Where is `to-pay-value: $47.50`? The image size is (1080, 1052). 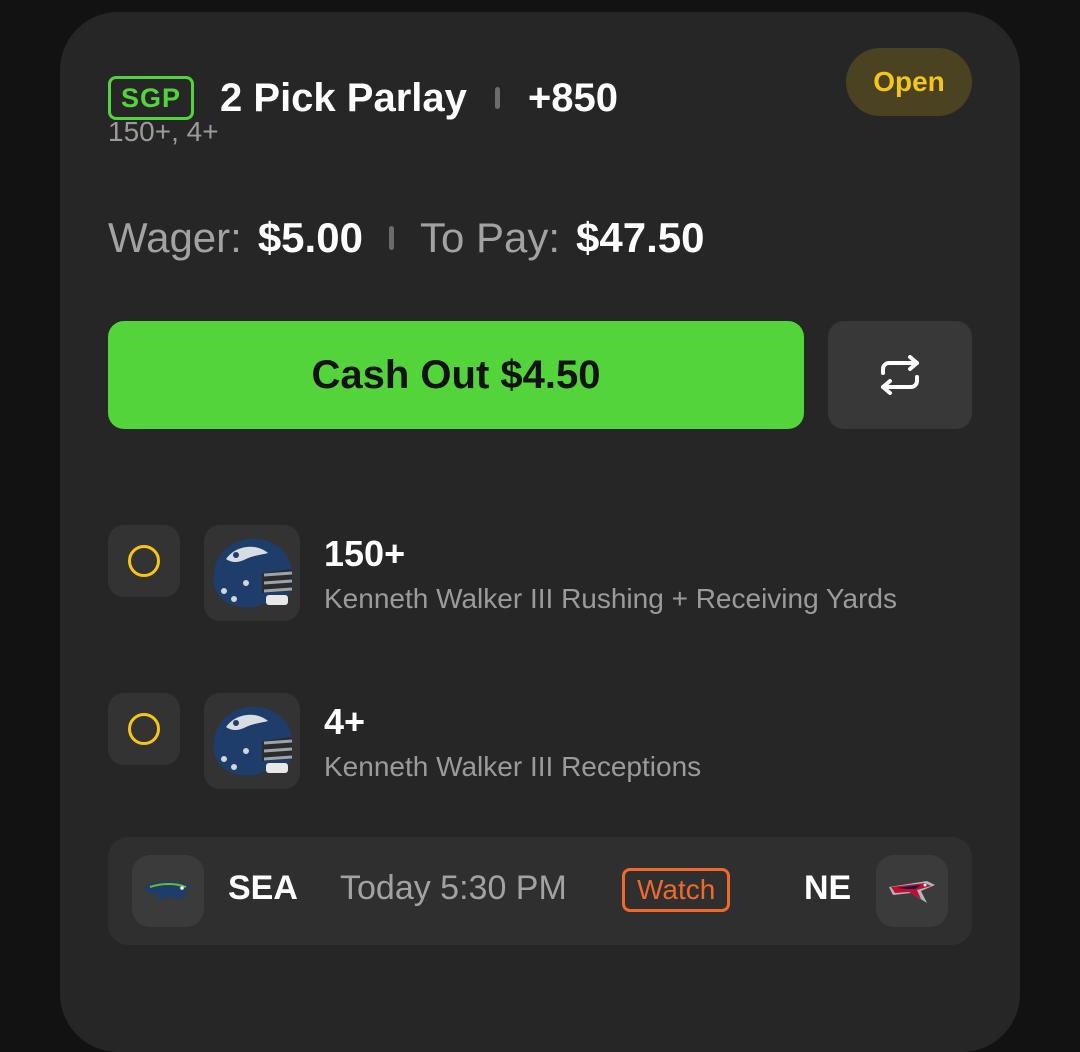
to-pay-value: $47.50 is located at coordinates (640, 237).